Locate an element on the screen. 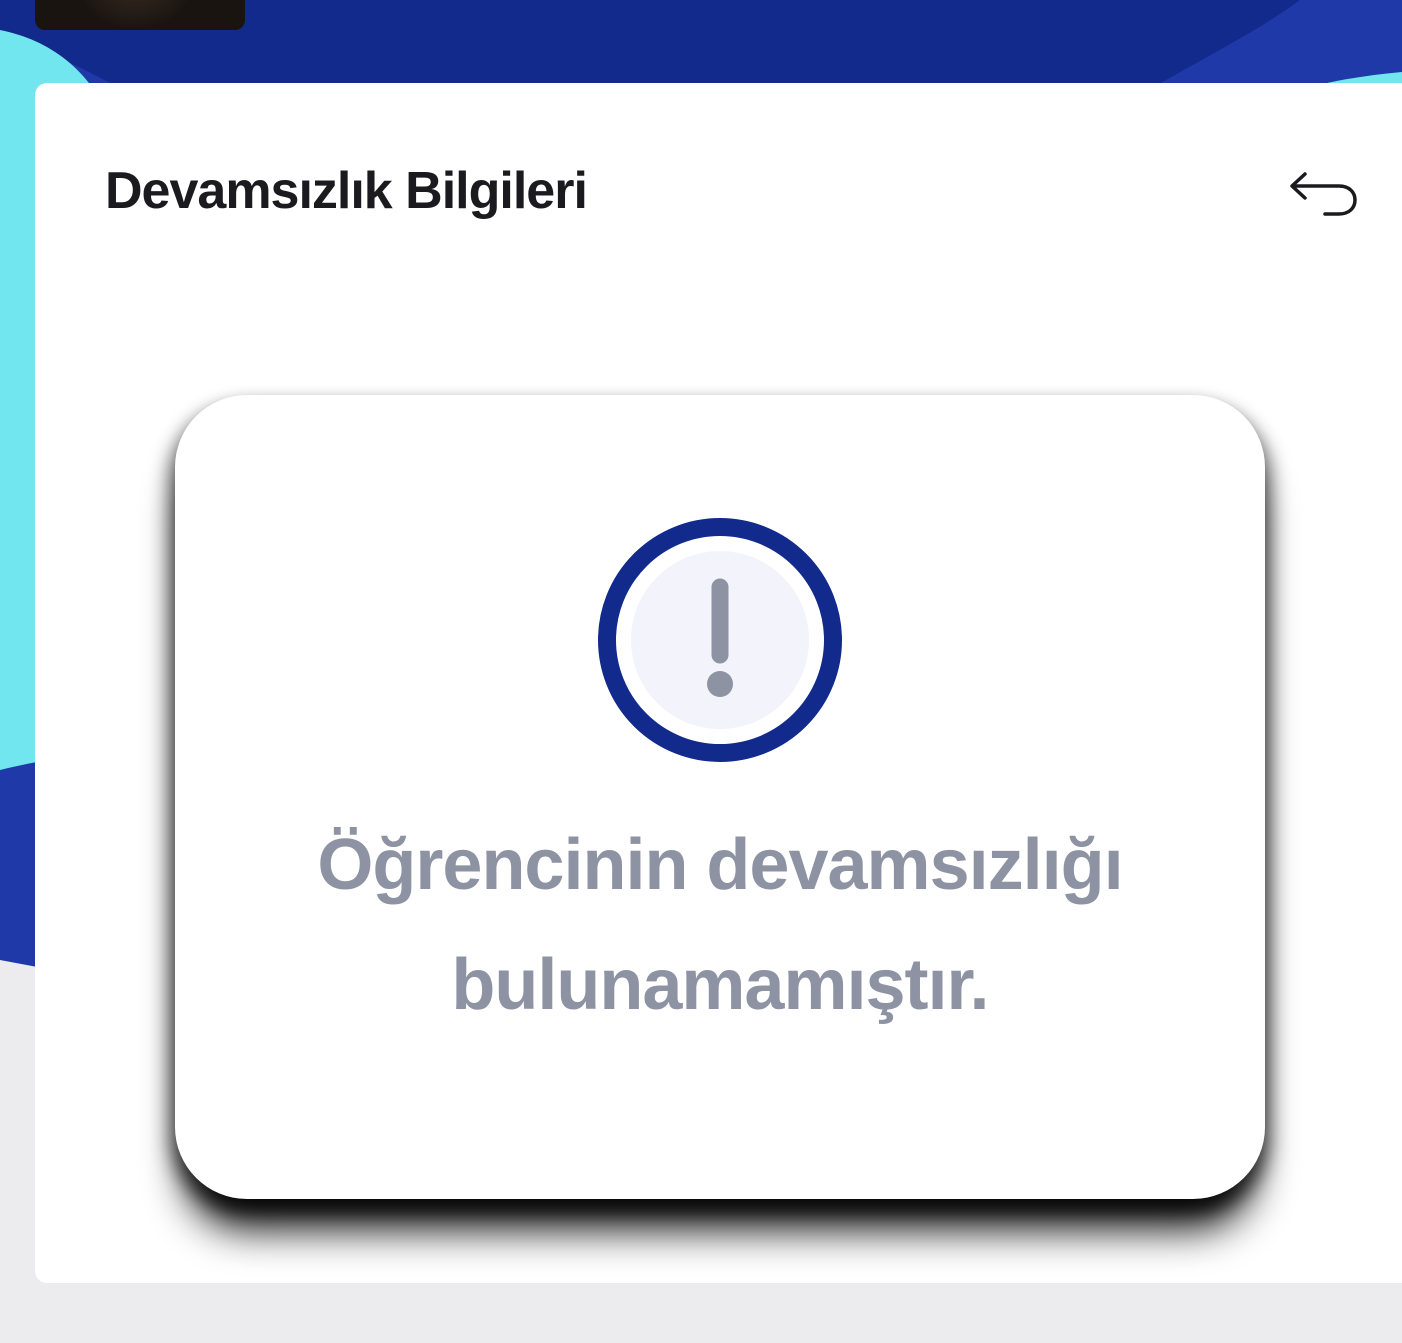 Image resolution: width=1402 pixels, height=1343 pixels. back-button is located at coordinates (1320, 198).